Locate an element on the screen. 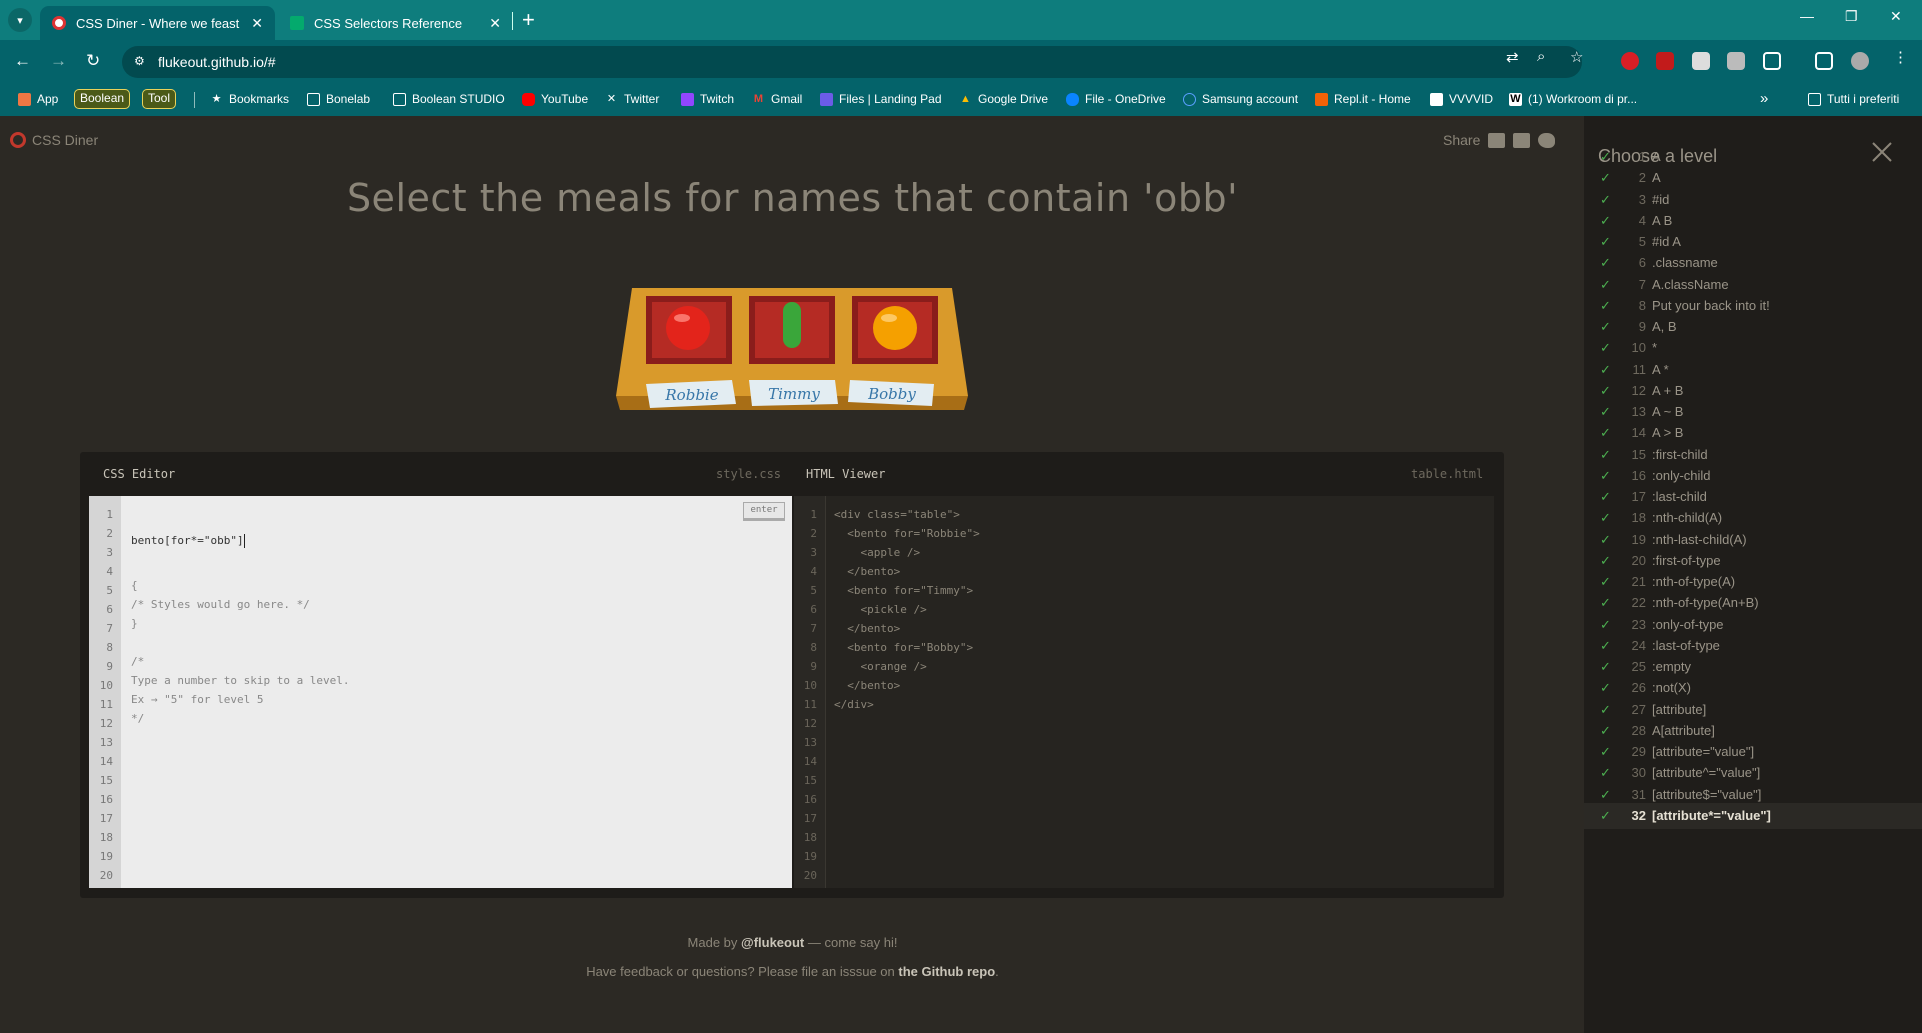  orange is located at coordinates (895, 328).